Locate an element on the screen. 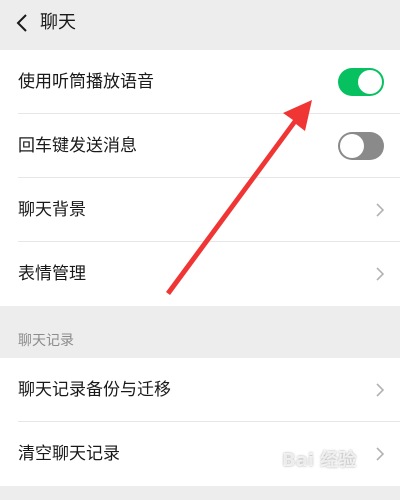 Image resolution: width=400 pixels, height=500 pixels. enter-send-row: 回车键发送消息 is located at coordinates (200, 146).